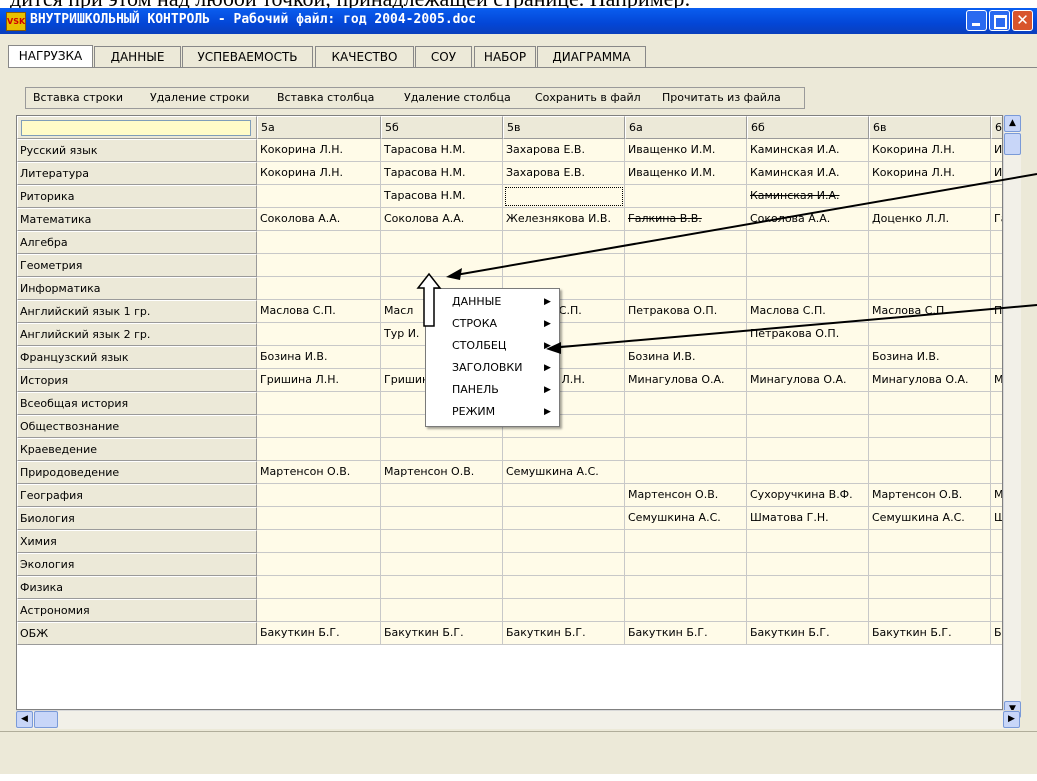 The image size is (1037, 781). What do you see at coordinates (137, 196) in the screenshot?
I see `row-header-subject: Риторика` at bounding box center [137, 196].